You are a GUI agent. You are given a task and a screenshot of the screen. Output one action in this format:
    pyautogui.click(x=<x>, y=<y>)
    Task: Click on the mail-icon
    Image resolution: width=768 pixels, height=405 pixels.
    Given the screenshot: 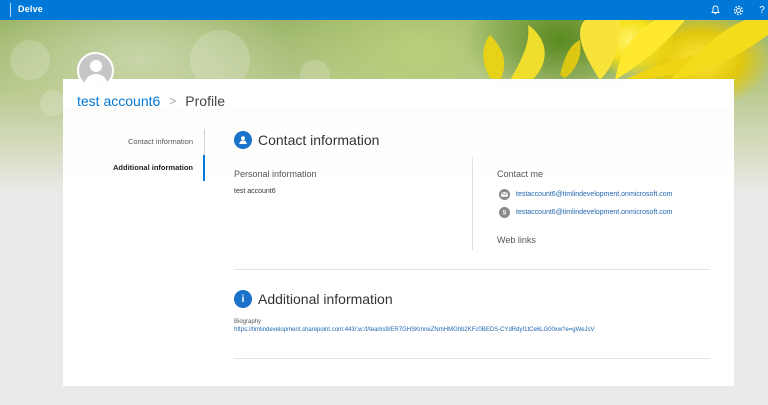 What is the action you would take?
    pyautogui.click(x=504, y=194)
    